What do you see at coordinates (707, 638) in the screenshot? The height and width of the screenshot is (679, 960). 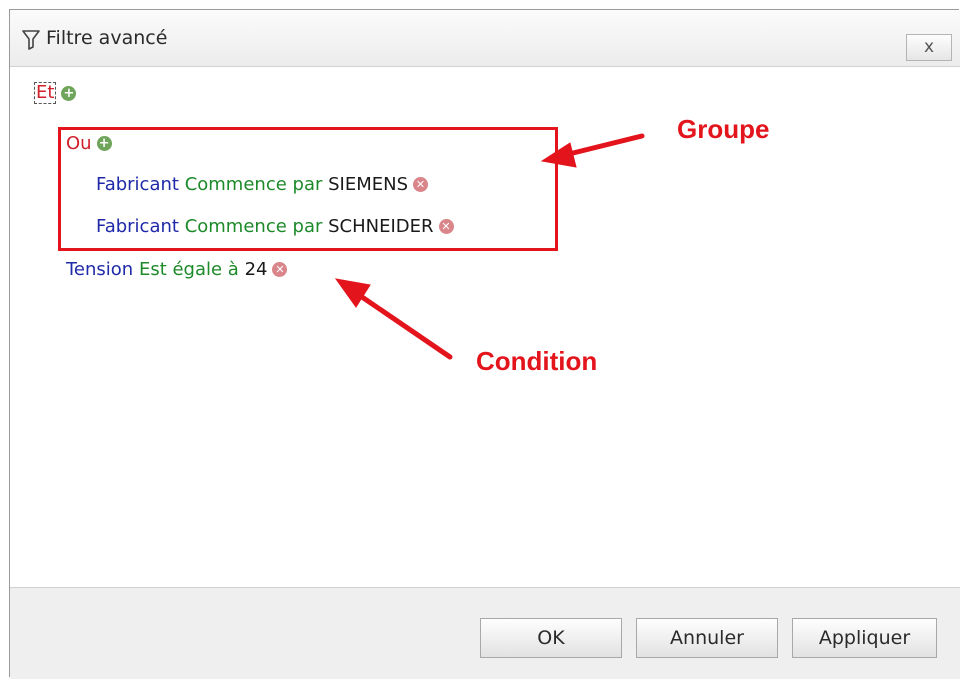 I see `cancel-button: Annuler` at bounding box center [707, 638].